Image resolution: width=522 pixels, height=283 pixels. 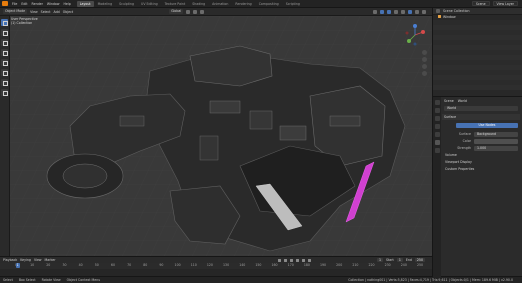 What do you see at coordinates (424, 73) in the screenshot?
I see `perspective-toggle-icon` at bounding box center [424, 73].